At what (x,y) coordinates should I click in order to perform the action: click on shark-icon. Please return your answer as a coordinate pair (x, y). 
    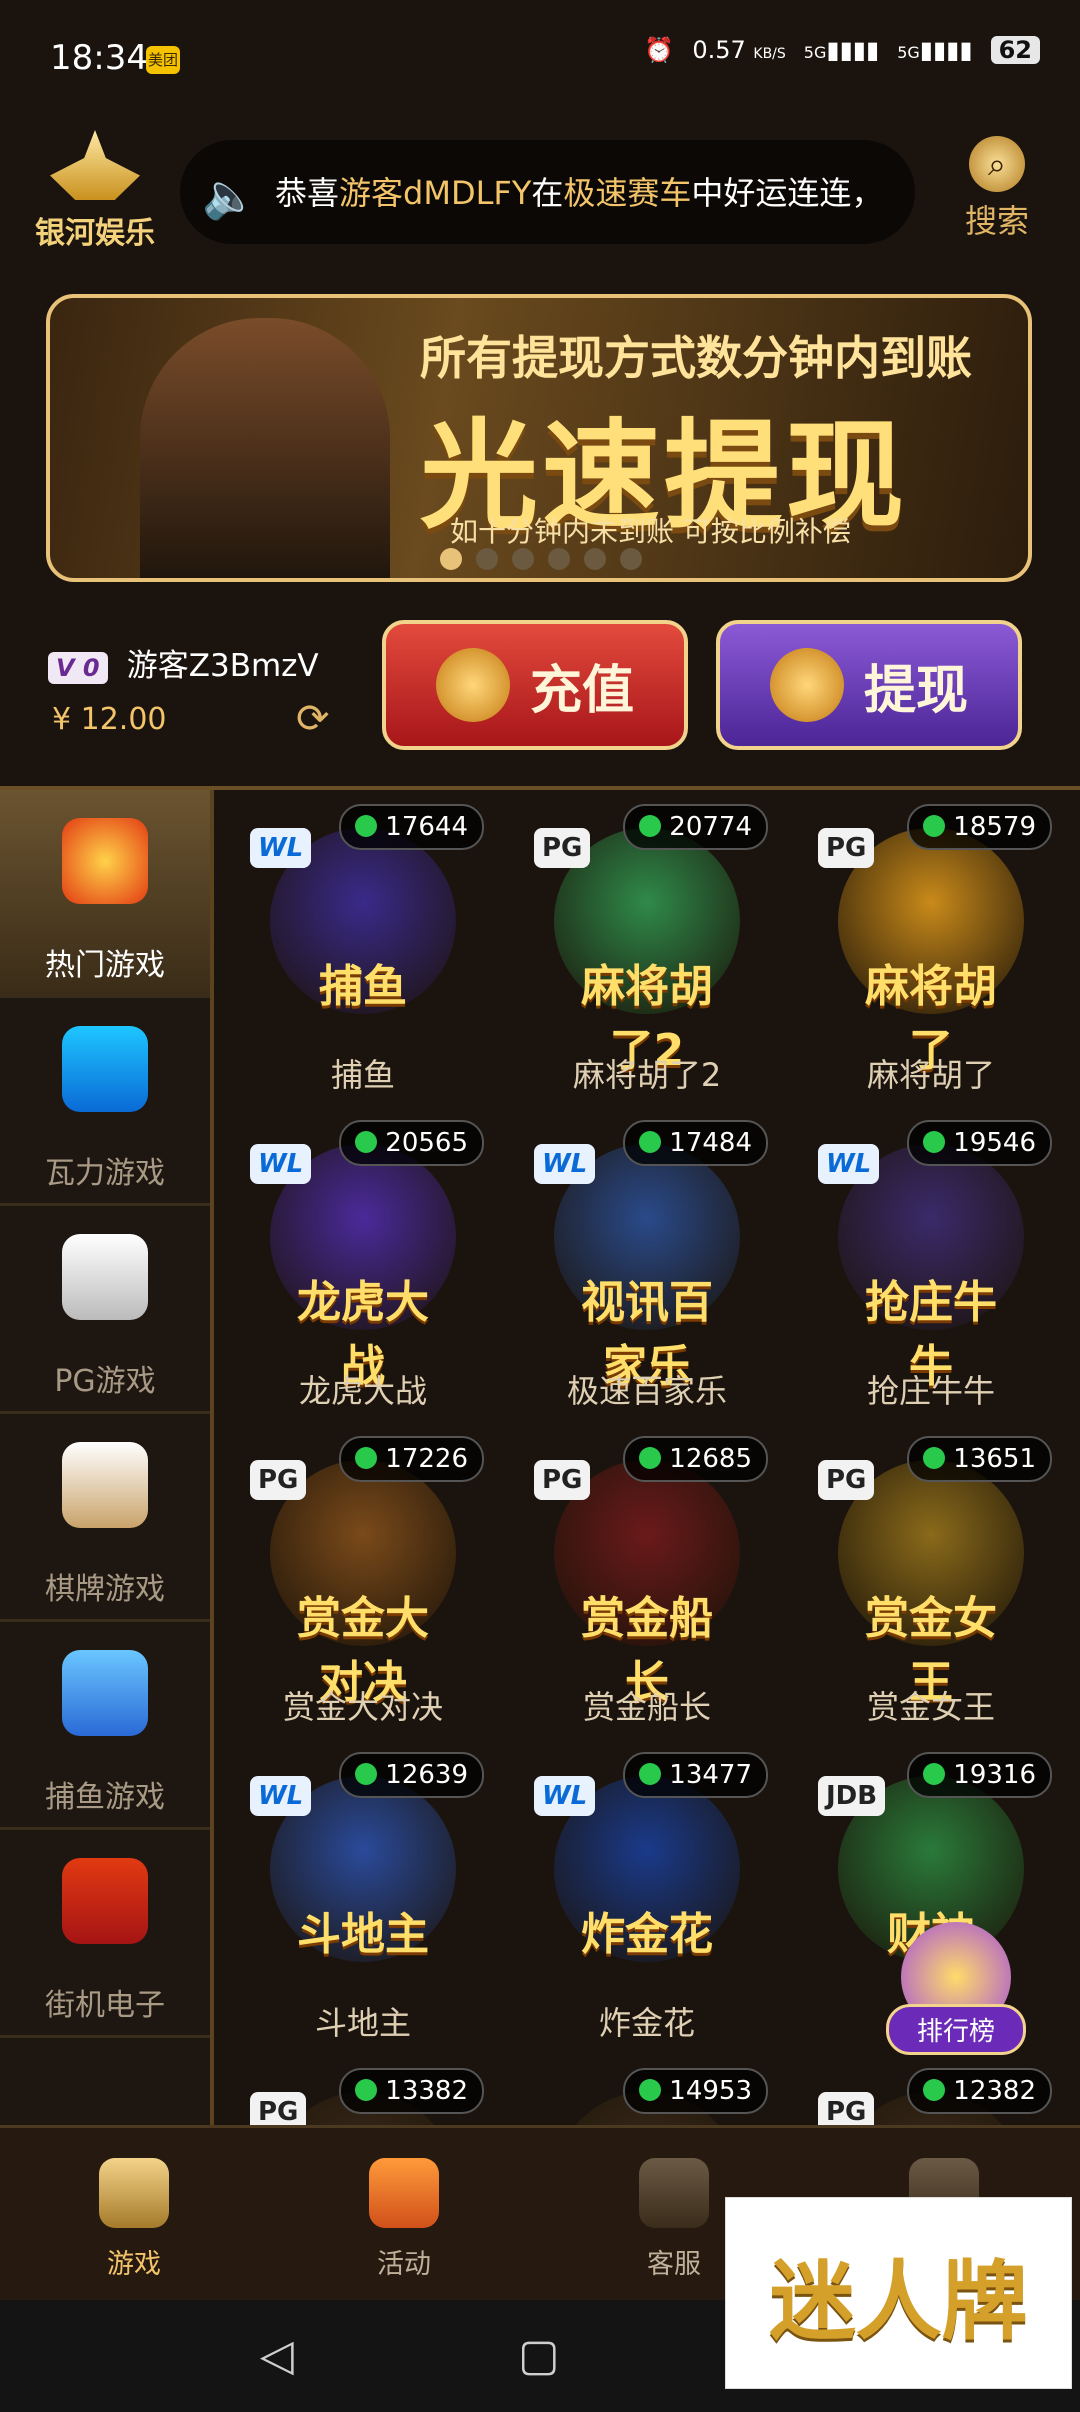
    Looking at the image, I should click on (105, 1693).